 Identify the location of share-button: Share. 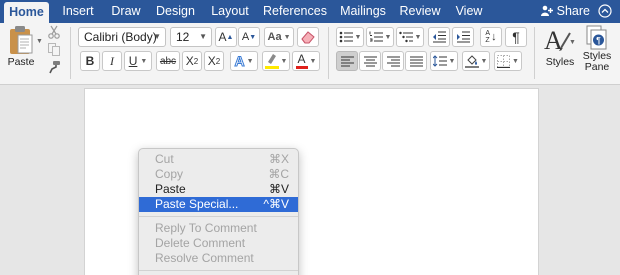
(565, 11).